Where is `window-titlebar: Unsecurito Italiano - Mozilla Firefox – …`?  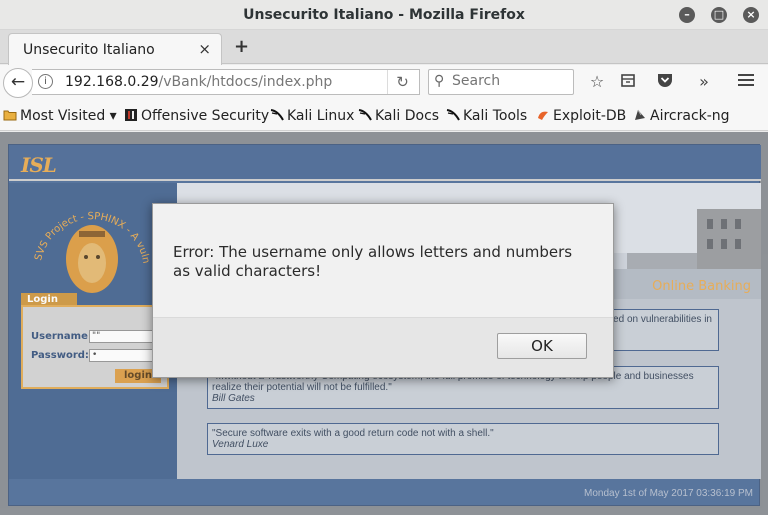 window-titlebar: Unsecurito Italiano - Mozilla Firefox – … is located at coordinates (384, 15).